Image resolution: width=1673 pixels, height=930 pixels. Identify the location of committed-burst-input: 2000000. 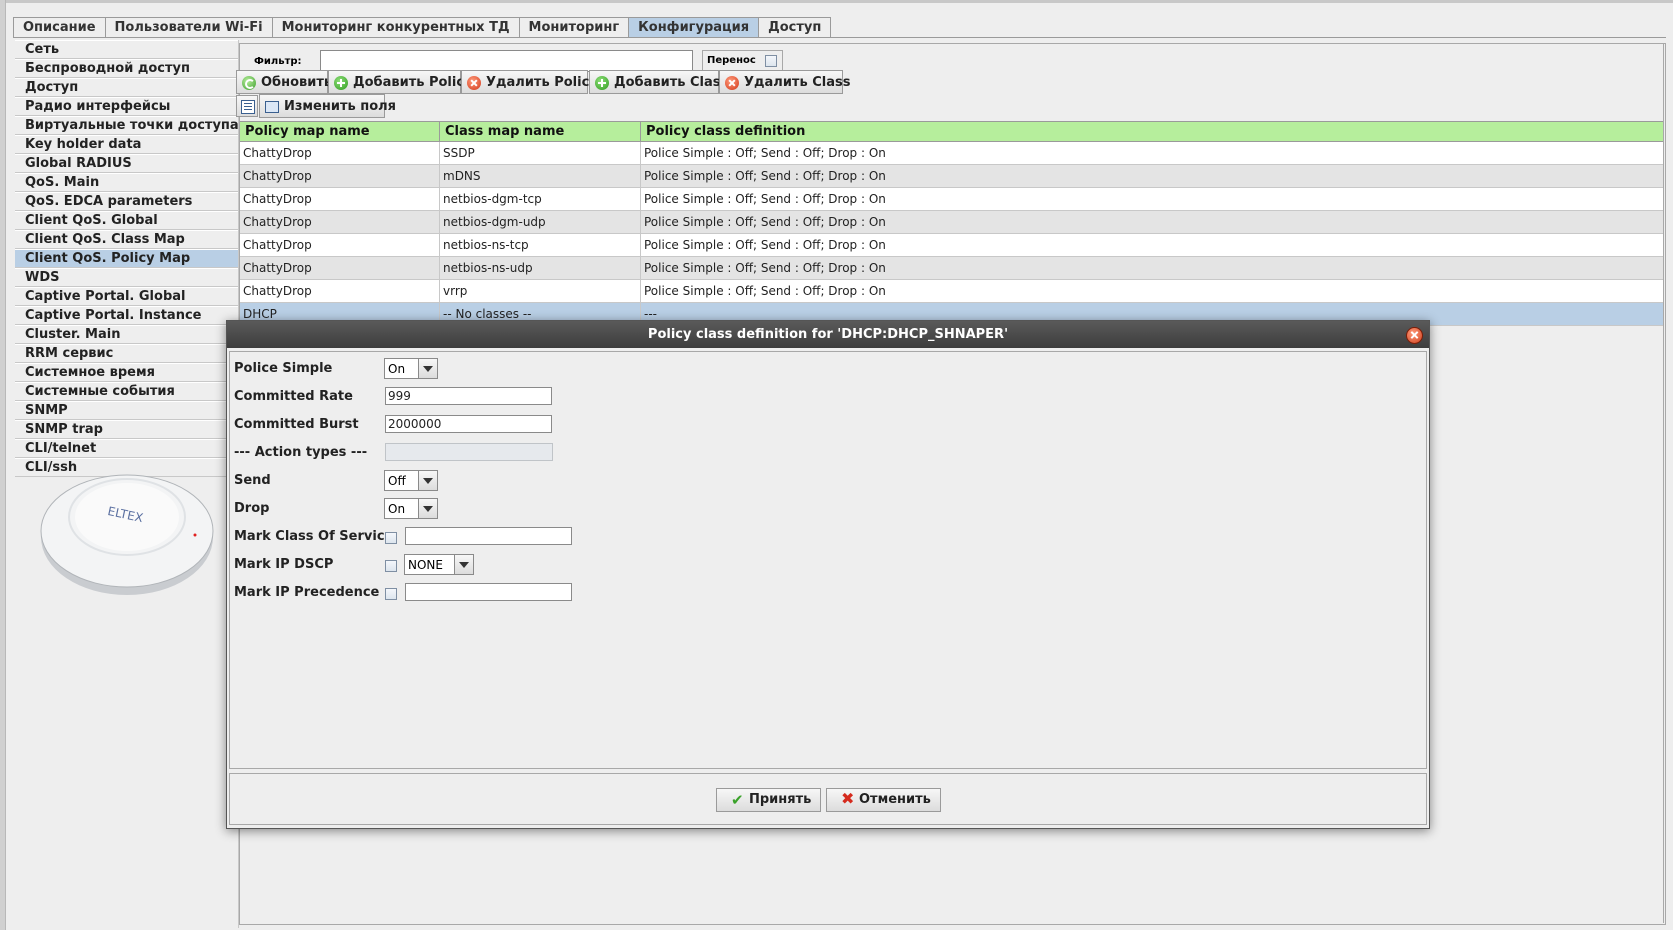
(468, 424).